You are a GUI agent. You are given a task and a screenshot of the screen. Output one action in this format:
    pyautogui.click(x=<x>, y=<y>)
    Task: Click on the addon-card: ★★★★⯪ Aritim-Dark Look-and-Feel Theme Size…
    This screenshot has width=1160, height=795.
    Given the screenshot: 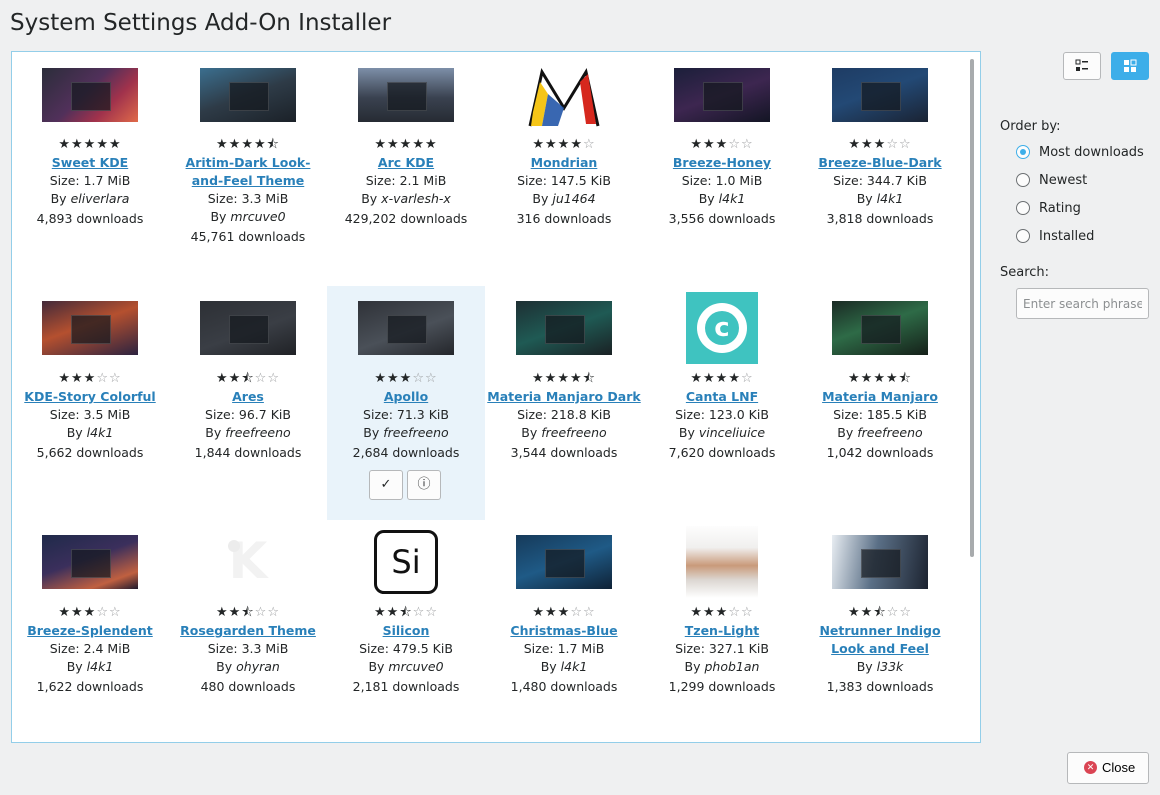 What is the action you would take?
    pyautogui.click(x=248, y=162)
    